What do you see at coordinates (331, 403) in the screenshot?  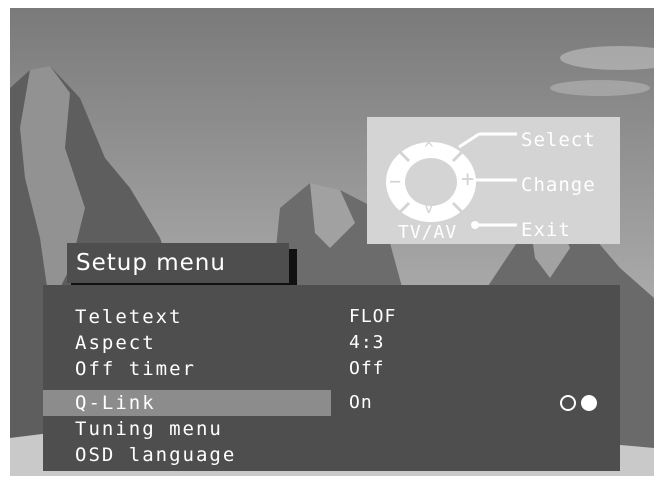 I see `menu-item-q-link: Q-Link On` at bounding box center [331, 403].